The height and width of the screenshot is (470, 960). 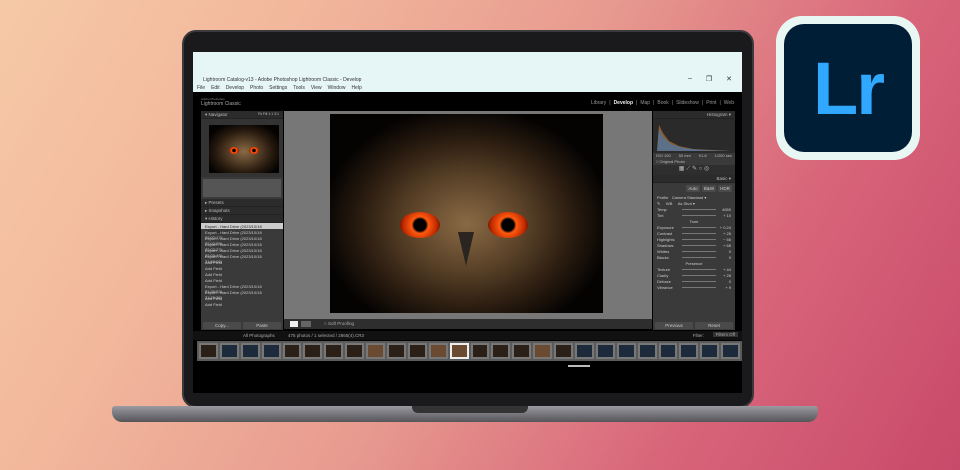 I want to click on menu-view: View, so click(x=316, y=88).